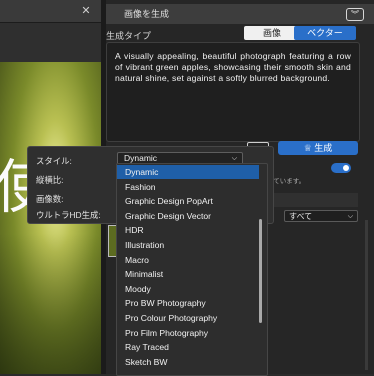 Image resolution: width=374 pixels, height=376 pixels. What do you see at coordinates (188, 216) in the screenshot?
I see `style-option: Graphic Design Vector` at bounding box center [188, 216].